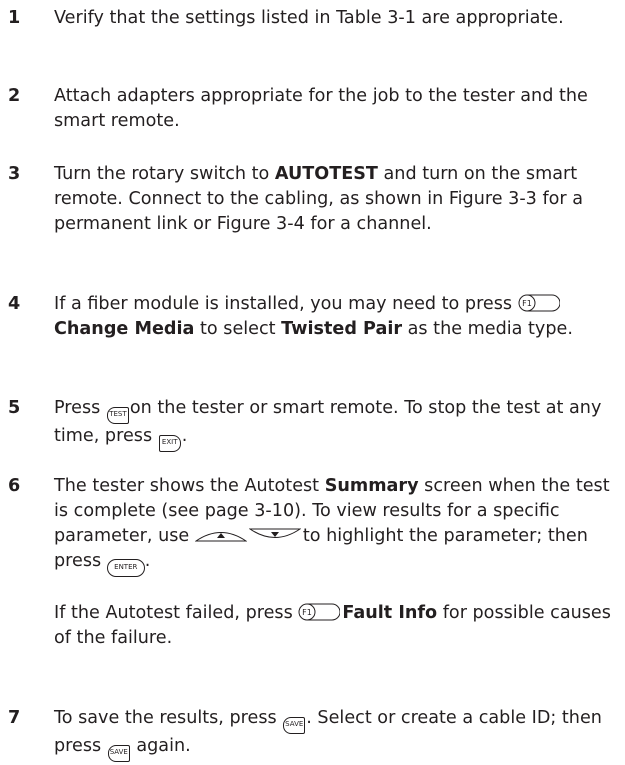 The height and width of the screenshot is (765, 625). Describe the element at coordinates (238, 329) in the screenshot. I see `text: to select` at that location.